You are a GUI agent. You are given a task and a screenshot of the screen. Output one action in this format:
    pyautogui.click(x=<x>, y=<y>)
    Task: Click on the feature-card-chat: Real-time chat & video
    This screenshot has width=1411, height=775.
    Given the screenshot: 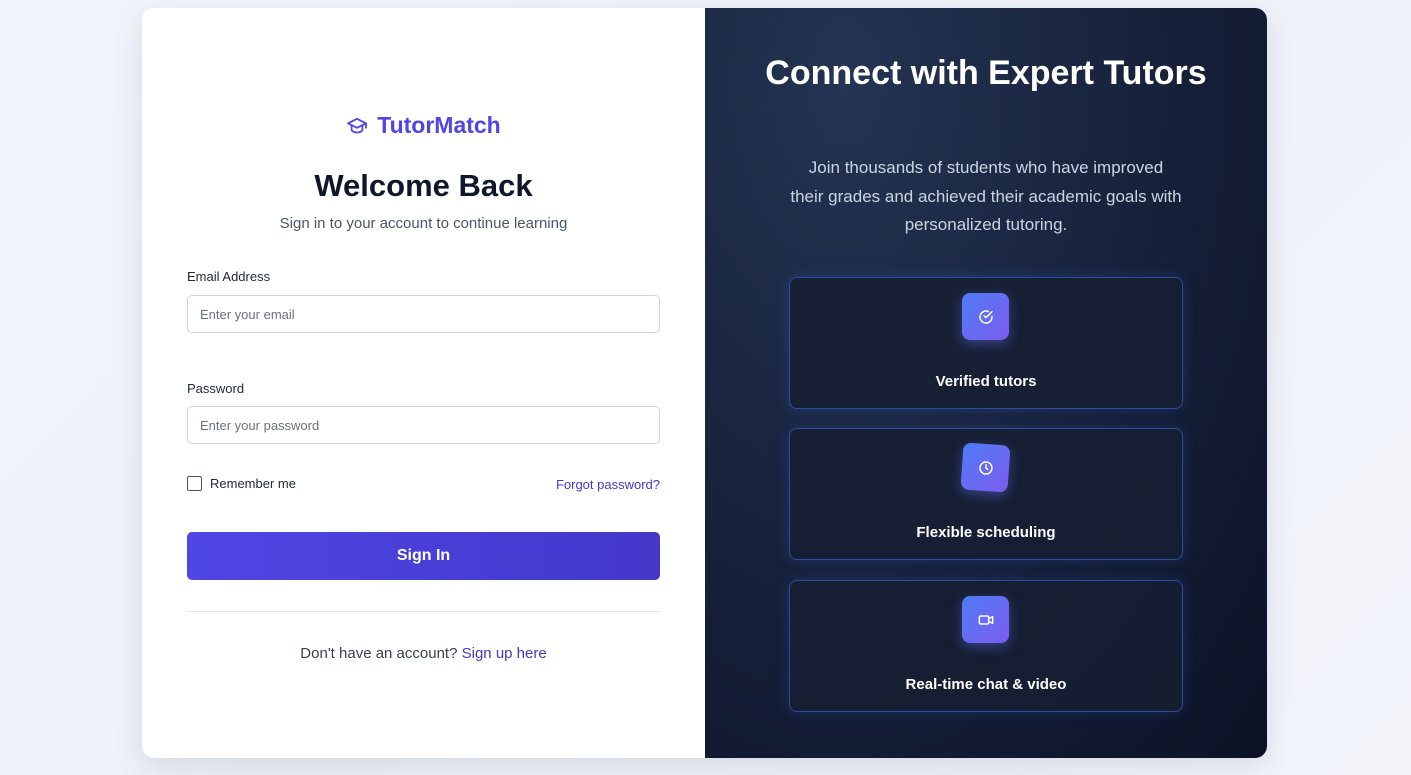 What is the action you would take?
    pyautogui.click(x=986, y=646)
    